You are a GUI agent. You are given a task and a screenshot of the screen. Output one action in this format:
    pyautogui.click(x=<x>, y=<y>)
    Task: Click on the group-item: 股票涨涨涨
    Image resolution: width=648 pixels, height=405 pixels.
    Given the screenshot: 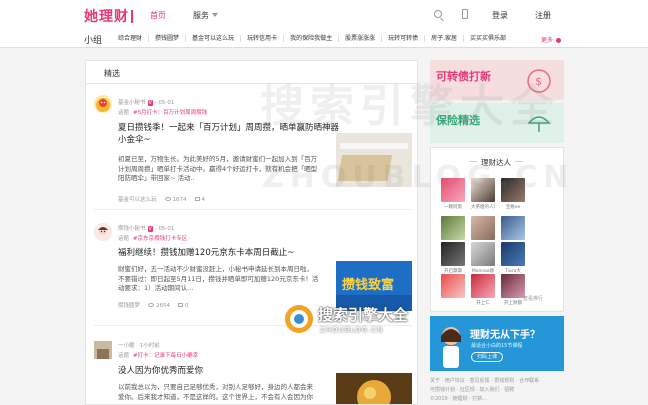 What is the action you would take?
    pyautogui.click(x=359, y=38)
    